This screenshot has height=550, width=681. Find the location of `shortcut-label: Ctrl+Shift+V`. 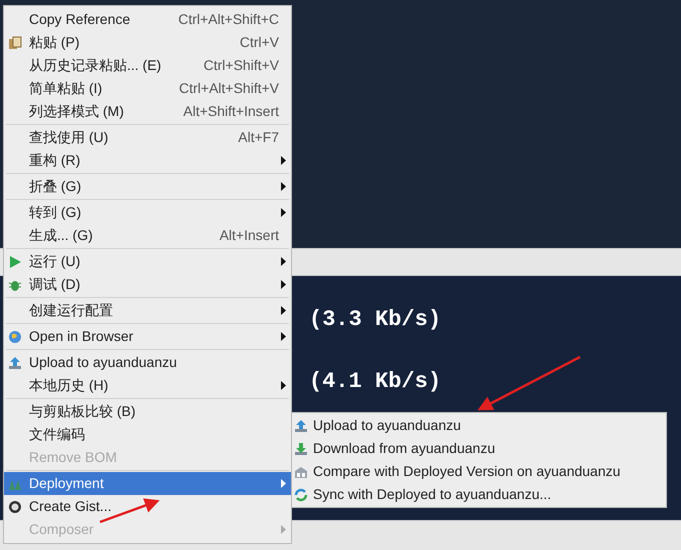

shortcut-label: Ctrl+Shift+V is located at coordinates (242, 65).